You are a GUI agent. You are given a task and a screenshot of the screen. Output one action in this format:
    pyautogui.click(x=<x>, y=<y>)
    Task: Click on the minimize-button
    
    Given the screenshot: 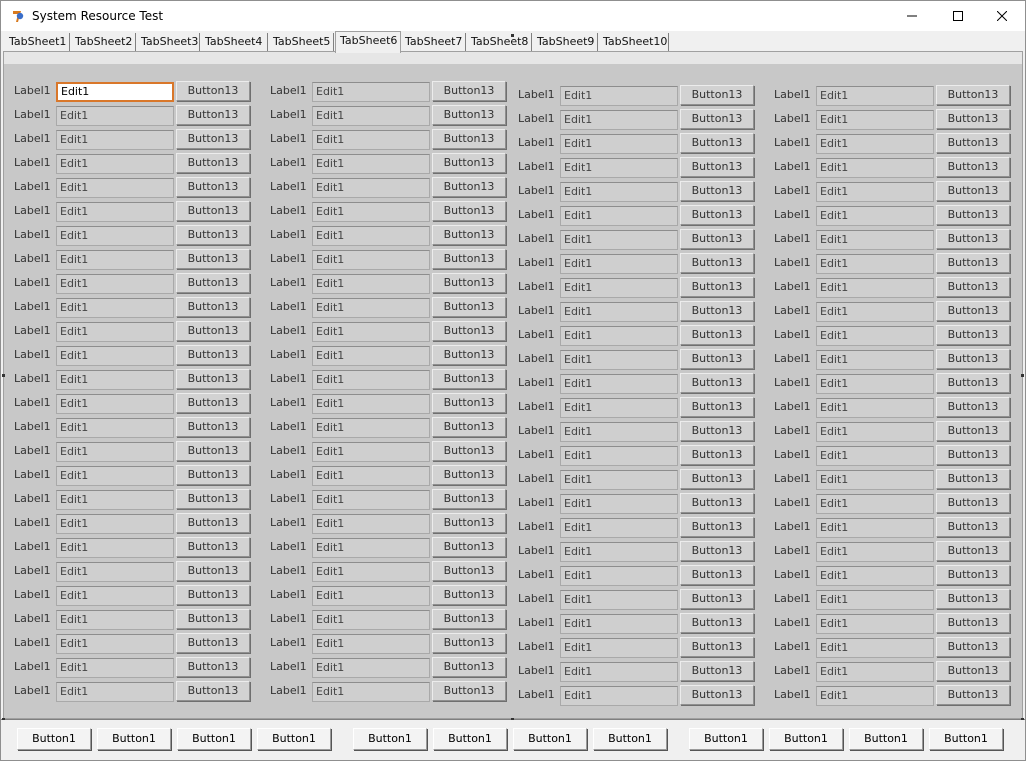 What is the action you would take?
    pyautogui.click(x=912, y=16)
    